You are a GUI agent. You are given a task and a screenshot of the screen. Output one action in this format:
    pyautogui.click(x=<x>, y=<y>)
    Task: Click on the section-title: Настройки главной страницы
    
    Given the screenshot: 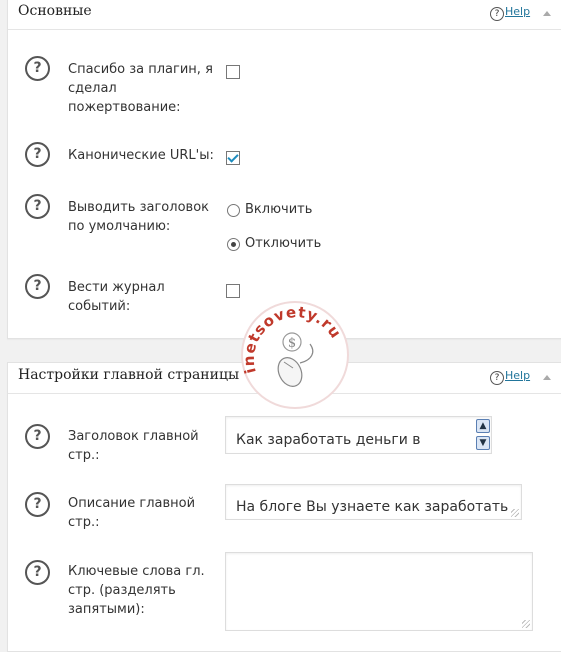 What is the action you would take?
    pyautogui.click(x=129, y=375)
    